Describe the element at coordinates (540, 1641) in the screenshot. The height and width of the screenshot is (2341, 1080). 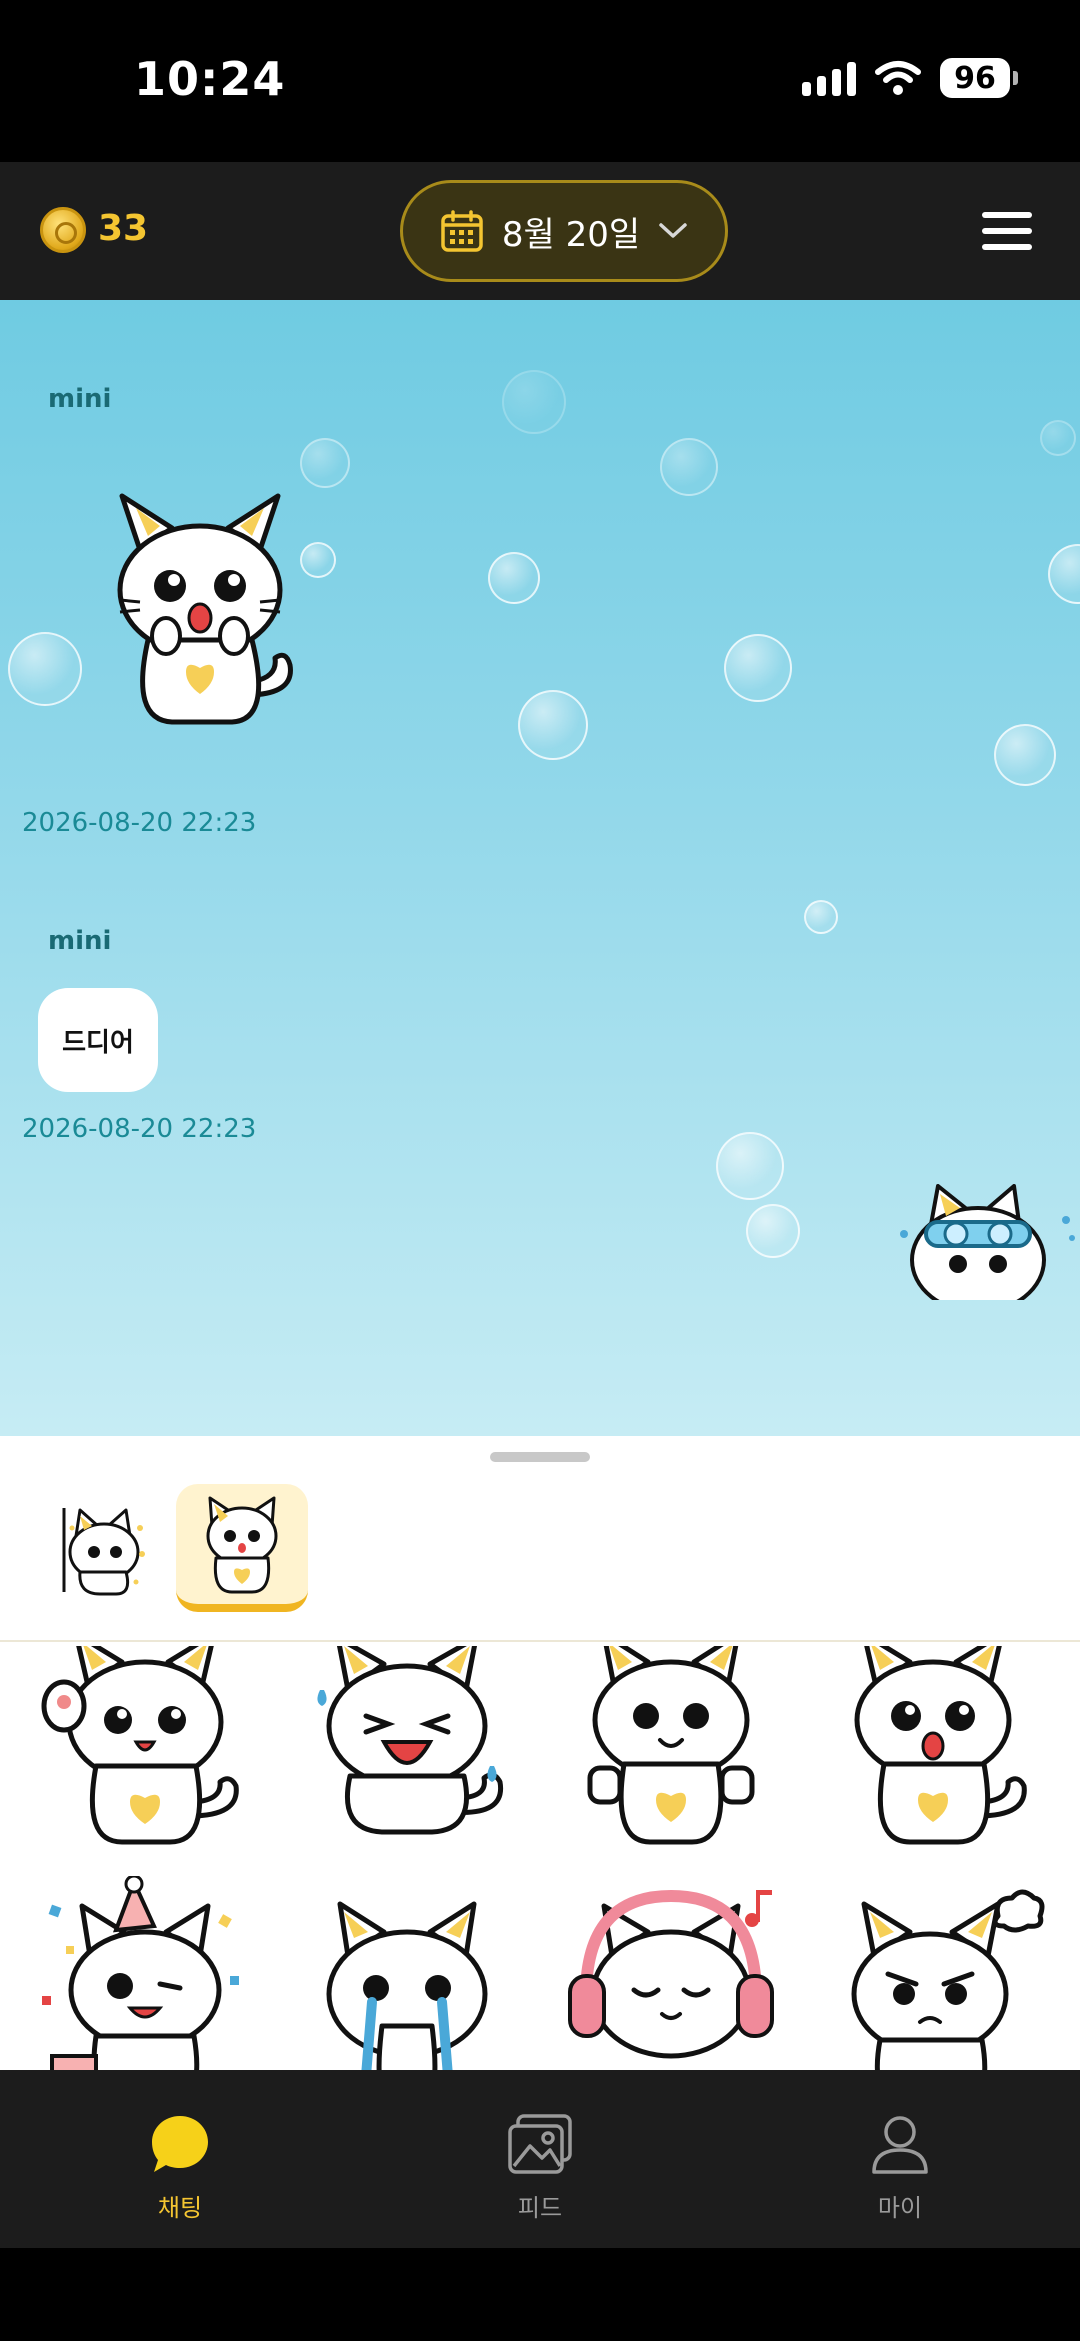
I see `panel-divider` at that location.